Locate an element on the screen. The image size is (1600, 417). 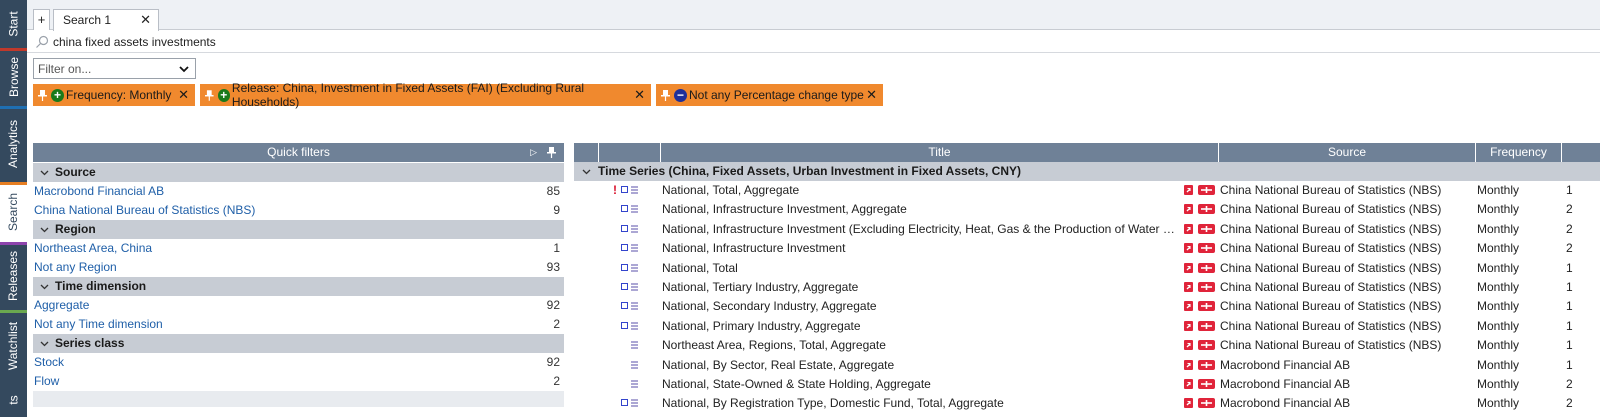
quick-filter-item-name: Not any Region is located at coordinates (75, 267).